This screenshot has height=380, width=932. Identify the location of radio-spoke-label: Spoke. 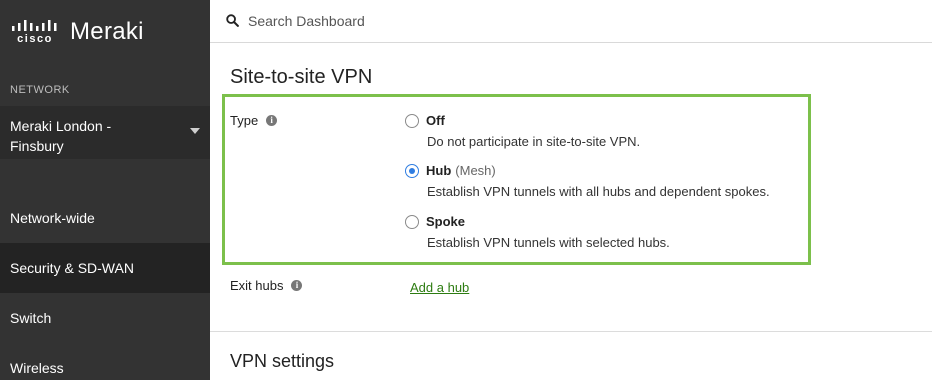
(446, 221).